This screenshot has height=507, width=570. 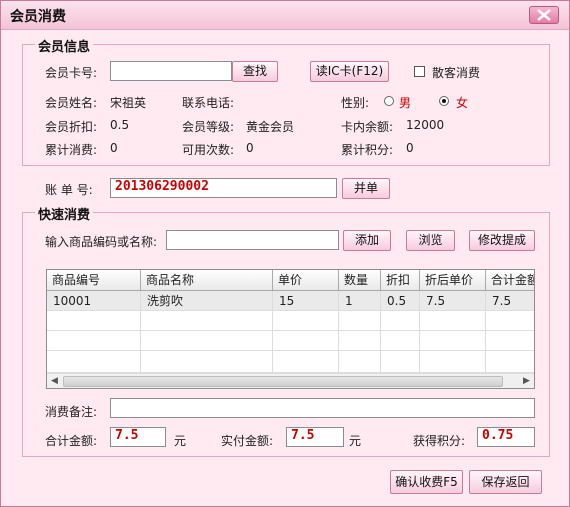 What do you see at coordinates (54, 381) in the screenshot?
I see `scroll-left-icon: ◀` at bounding box center [54, 381].